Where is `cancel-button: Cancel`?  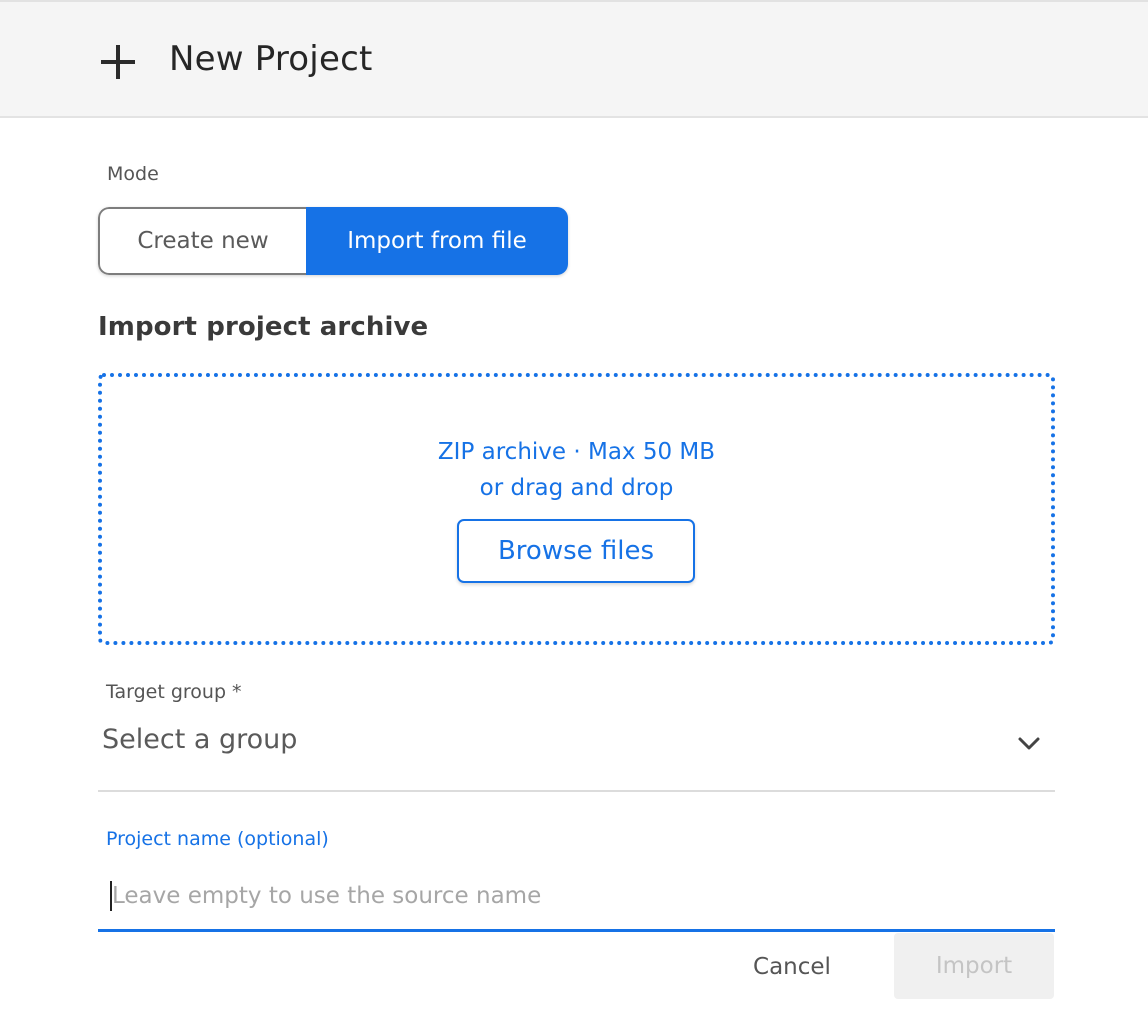
cancel-button: Cancel is located at coordinates (792, 967).